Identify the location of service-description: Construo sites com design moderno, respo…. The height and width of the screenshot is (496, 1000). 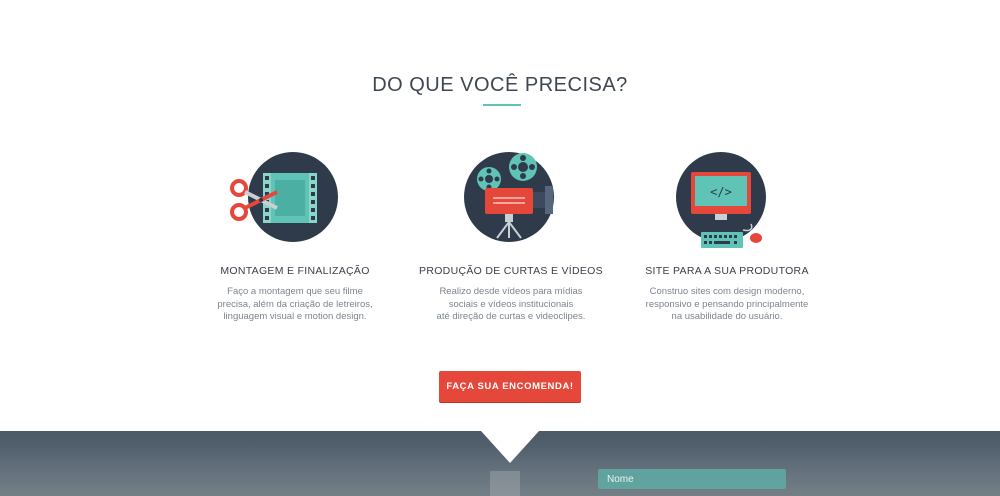
(727, 304).